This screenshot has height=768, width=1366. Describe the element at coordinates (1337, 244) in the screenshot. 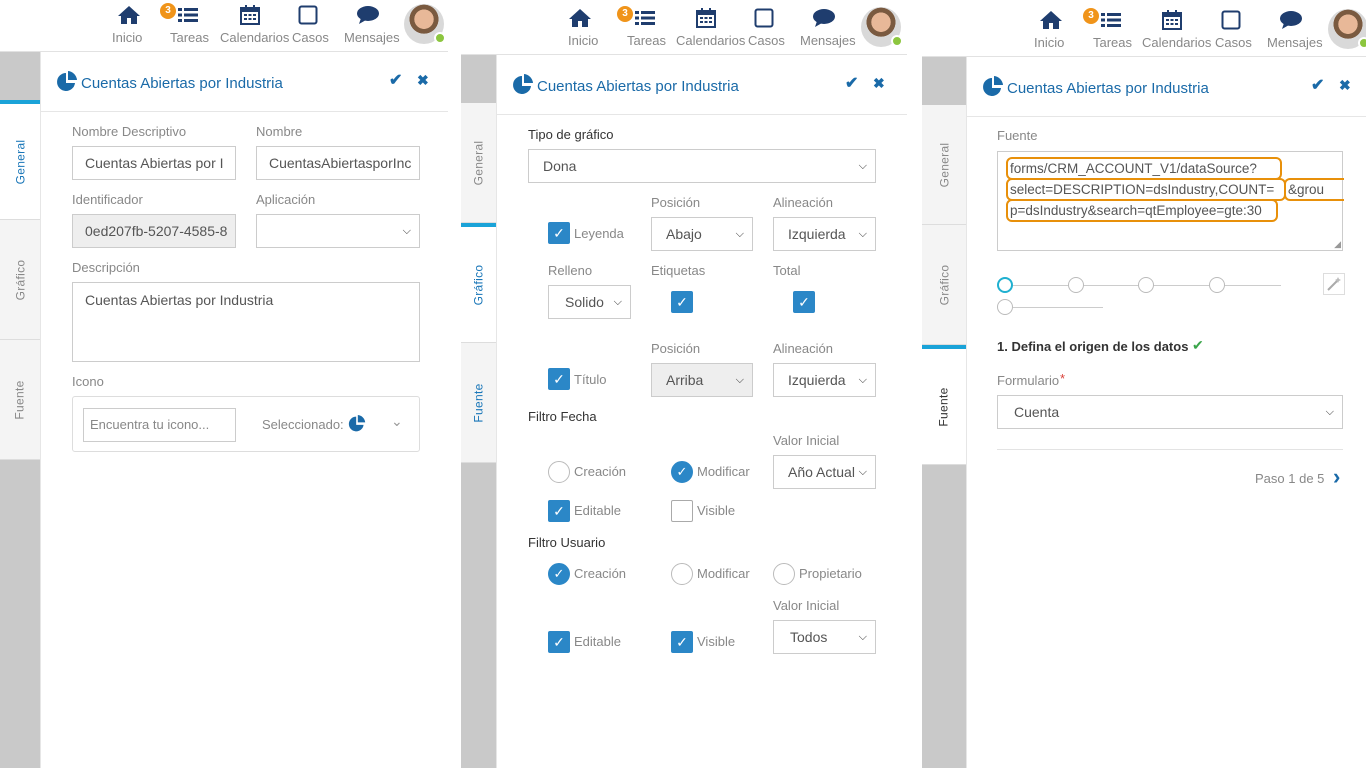

I see `resize-handle-icon: ◢` at that location.